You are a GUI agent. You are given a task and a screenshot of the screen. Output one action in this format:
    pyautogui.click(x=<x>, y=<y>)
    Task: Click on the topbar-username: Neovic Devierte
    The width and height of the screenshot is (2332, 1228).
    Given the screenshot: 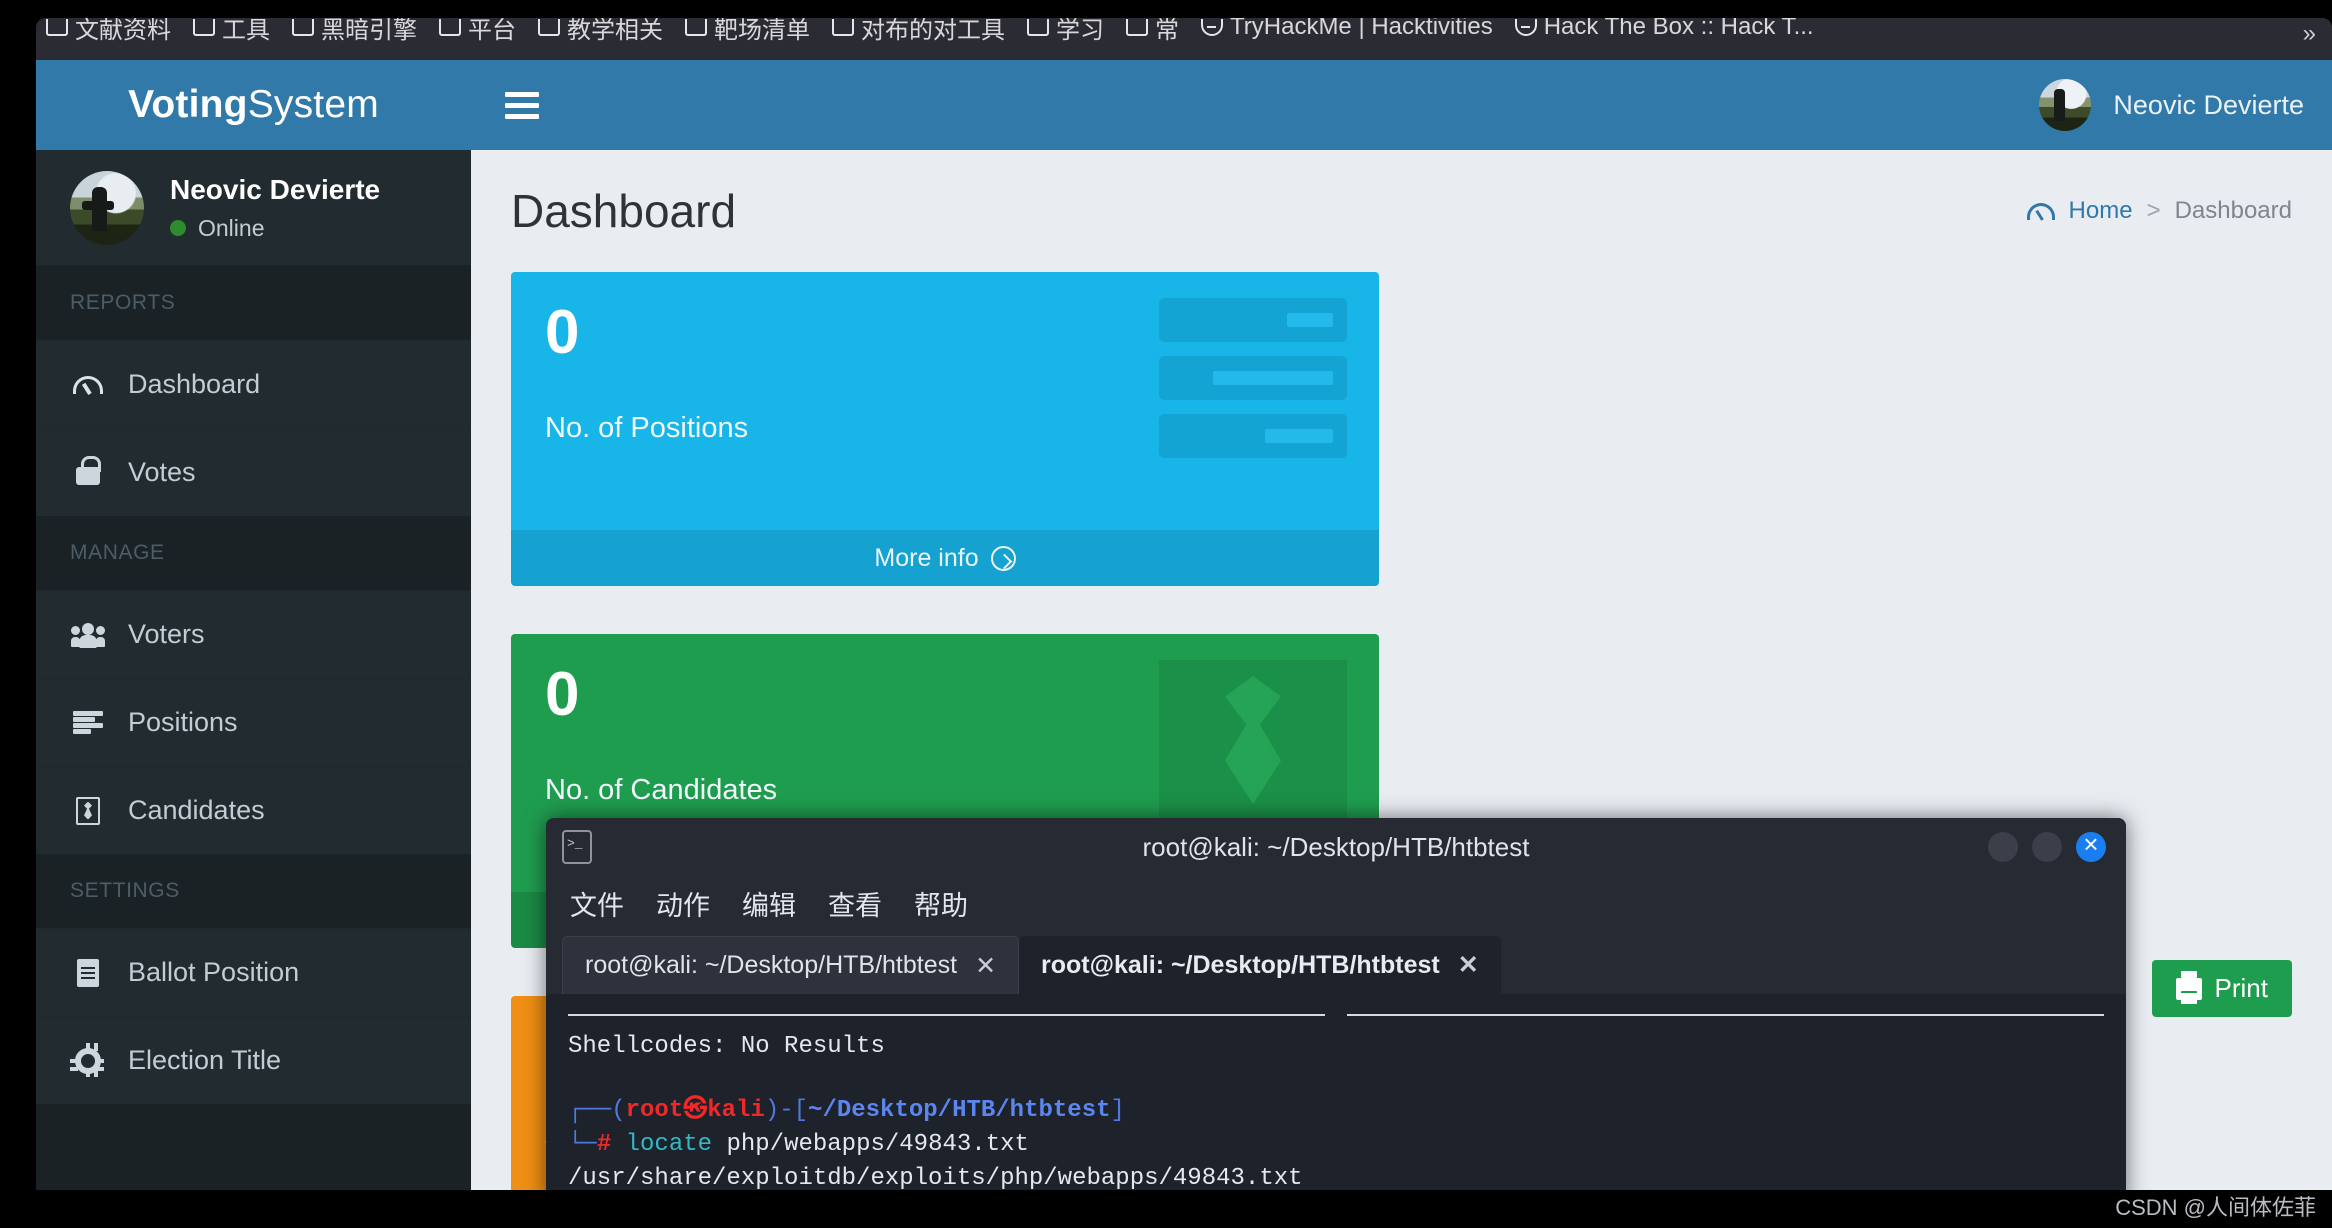 What is the action you would take?
    pyautogui.click(x=2208, y=104)
    